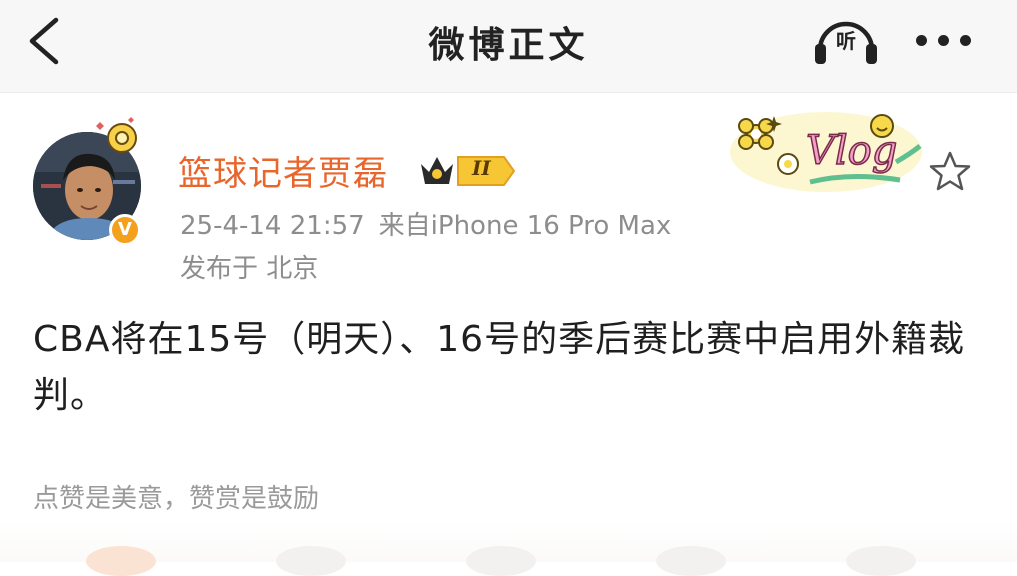 The image size is (1017, 576). I want to click on author-name: 篮球记者贾磊, so click(283, 170).